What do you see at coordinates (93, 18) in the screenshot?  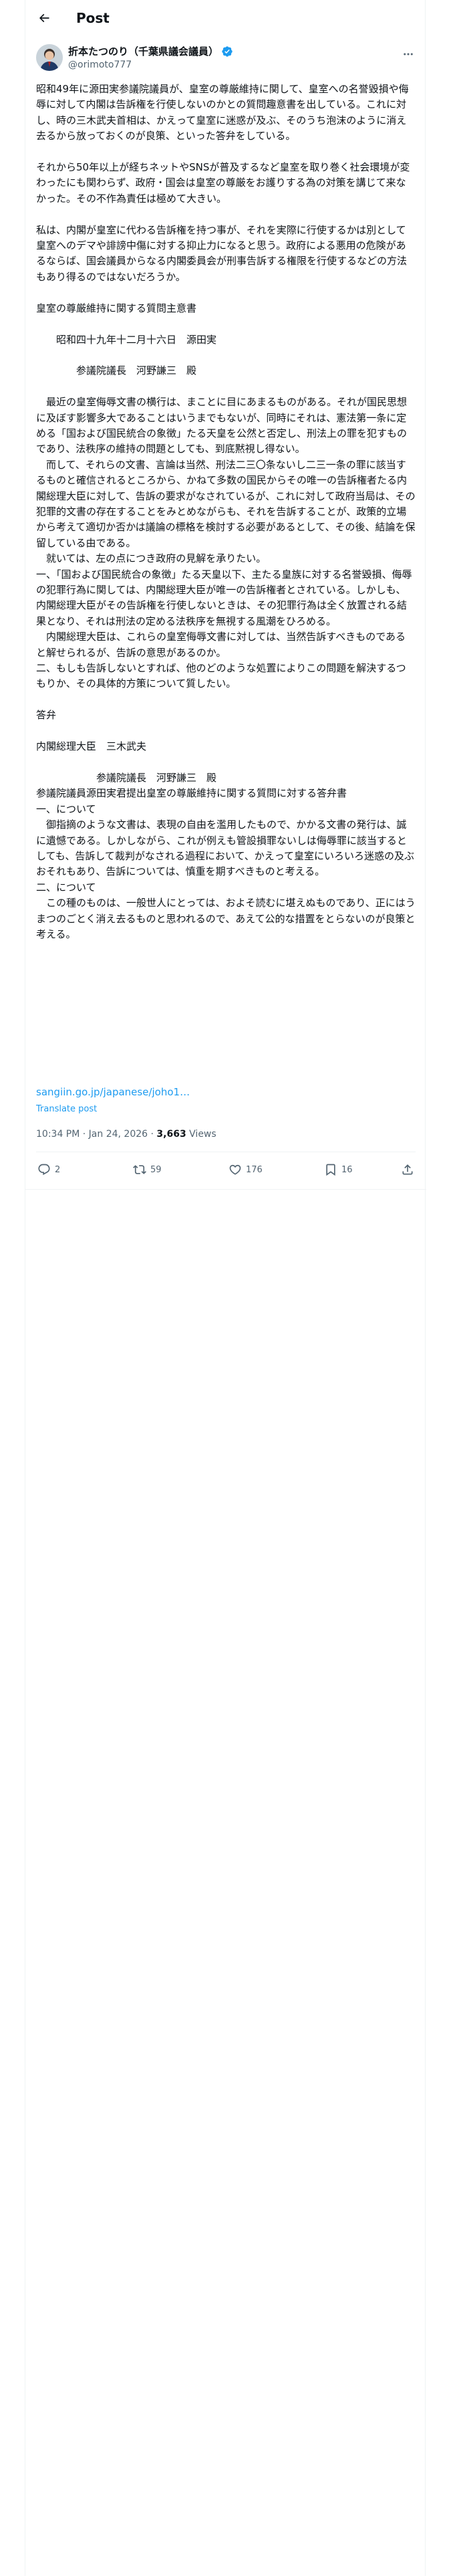 I see `page-title: Post` at bounding box center [93, 18].